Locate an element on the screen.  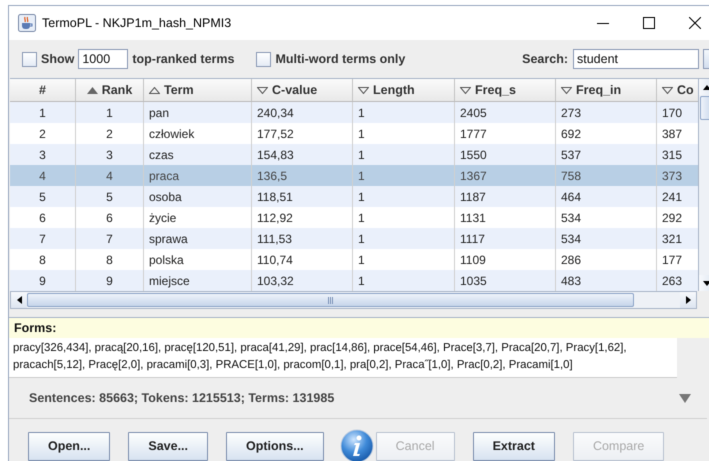
checkbox-label: Show is located at coordinates (57, 59).